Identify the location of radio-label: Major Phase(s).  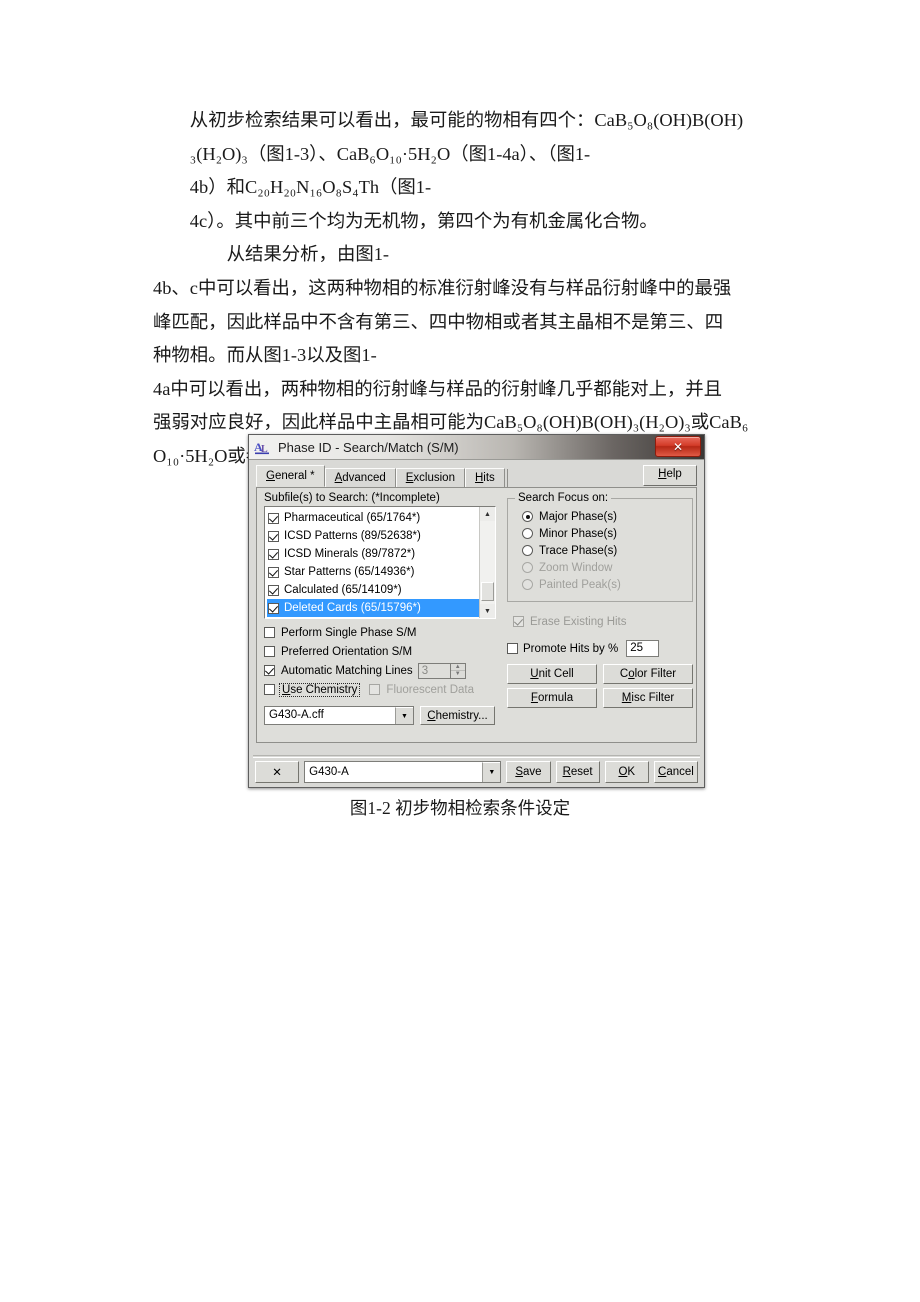
(578, 516).